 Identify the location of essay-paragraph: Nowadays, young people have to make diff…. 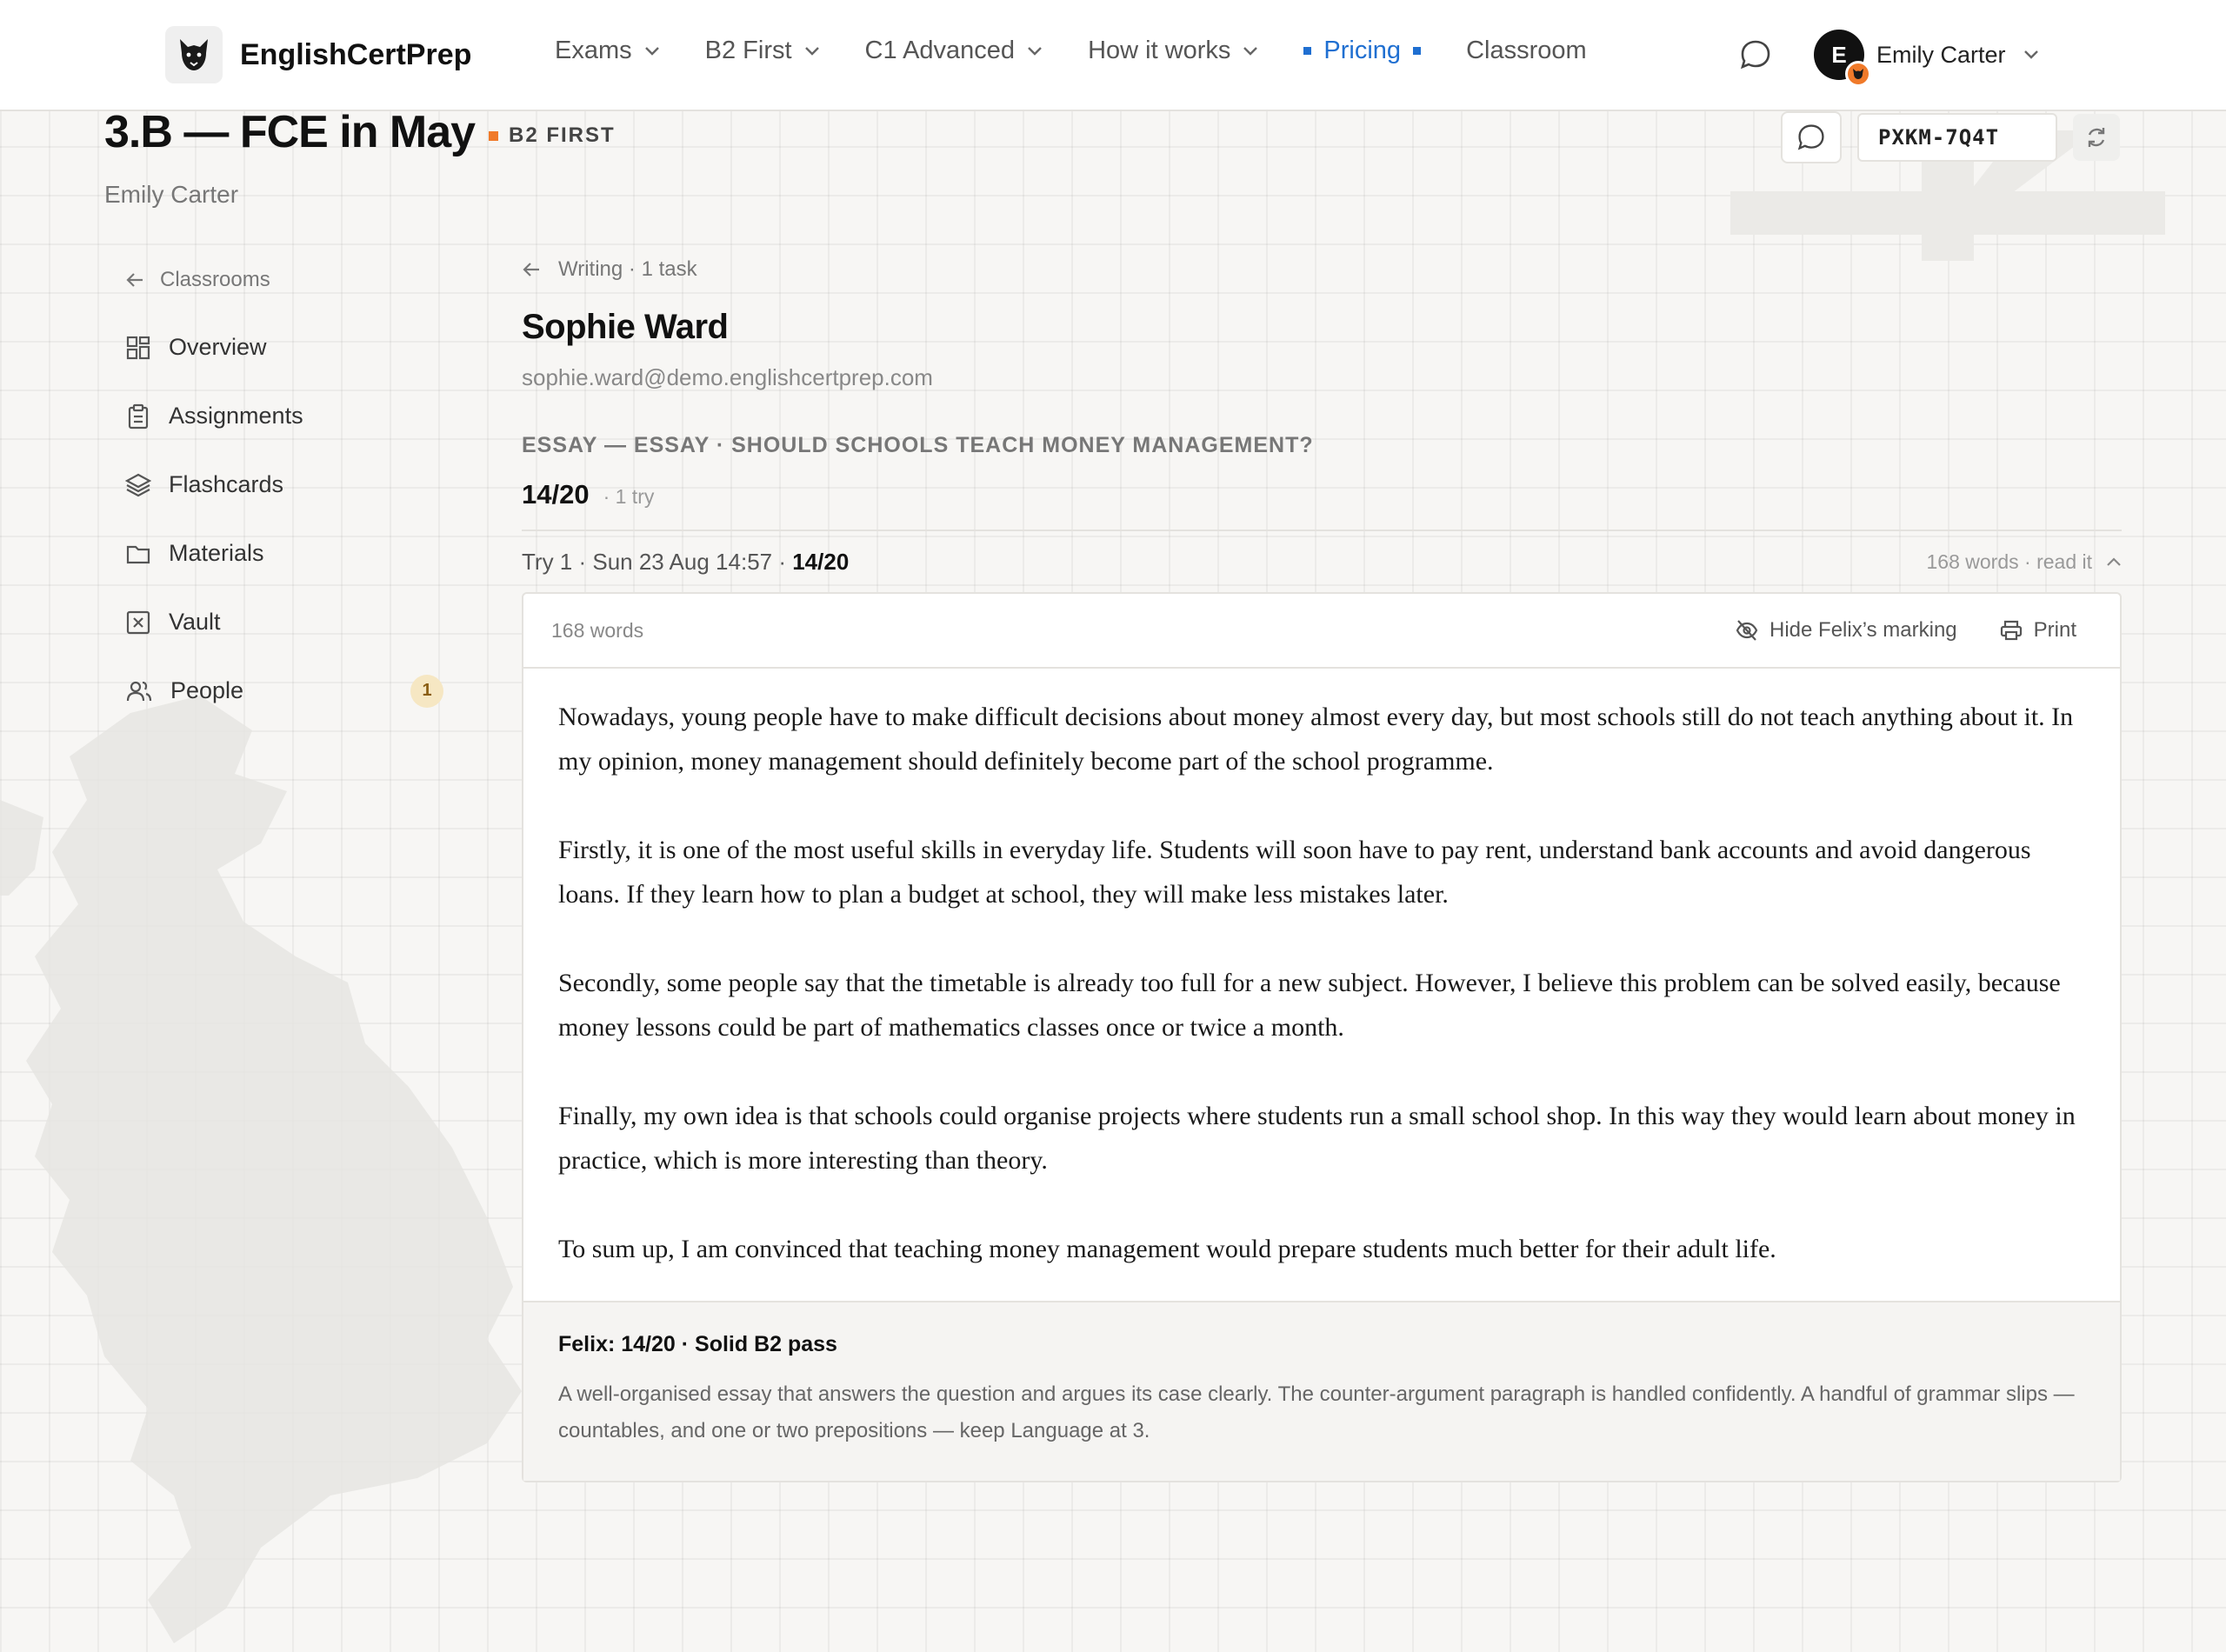
(1316, 739).